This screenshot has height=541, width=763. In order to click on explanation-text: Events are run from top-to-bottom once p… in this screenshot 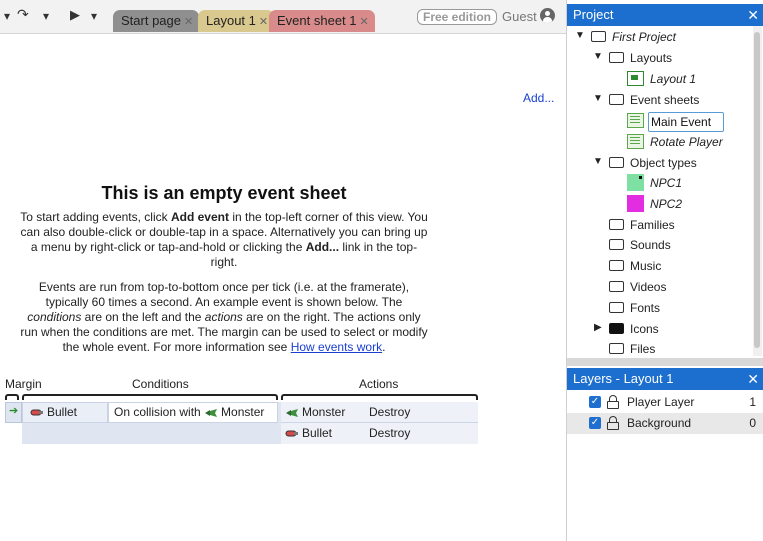, I will do `click(224, 294)`.